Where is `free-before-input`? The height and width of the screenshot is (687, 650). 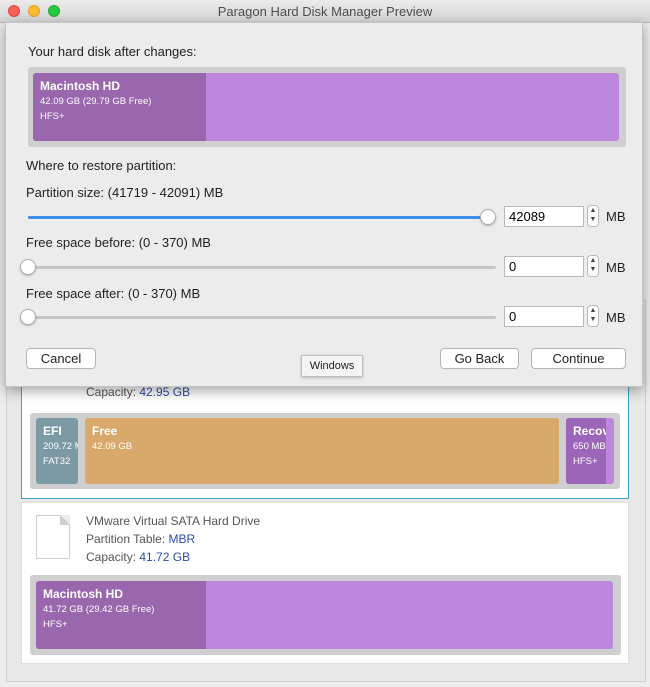 free-before-input is located at coordinates (544, 266).